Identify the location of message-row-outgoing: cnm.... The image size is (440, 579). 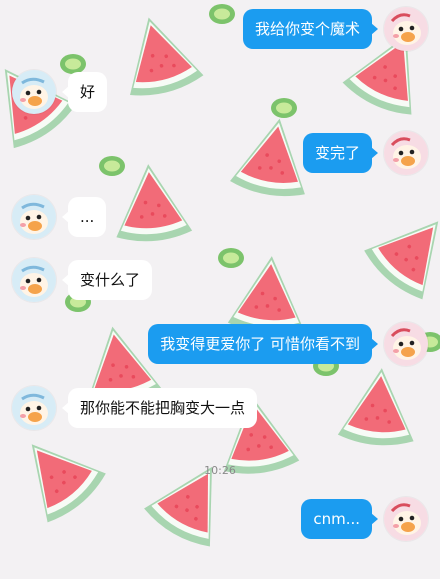
(364, 519).